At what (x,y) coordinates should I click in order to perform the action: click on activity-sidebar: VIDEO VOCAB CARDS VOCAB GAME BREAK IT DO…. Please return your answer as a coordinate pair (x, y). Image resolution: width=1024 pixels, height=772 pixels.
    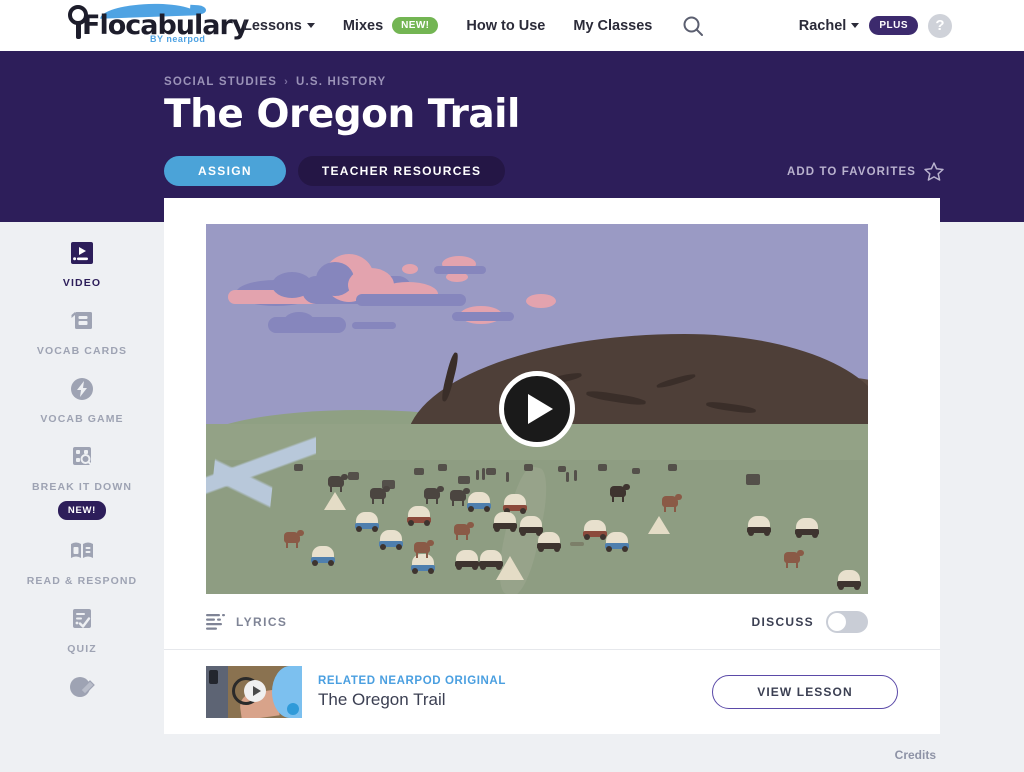
    Looking at the image, I should click on (82, 497).